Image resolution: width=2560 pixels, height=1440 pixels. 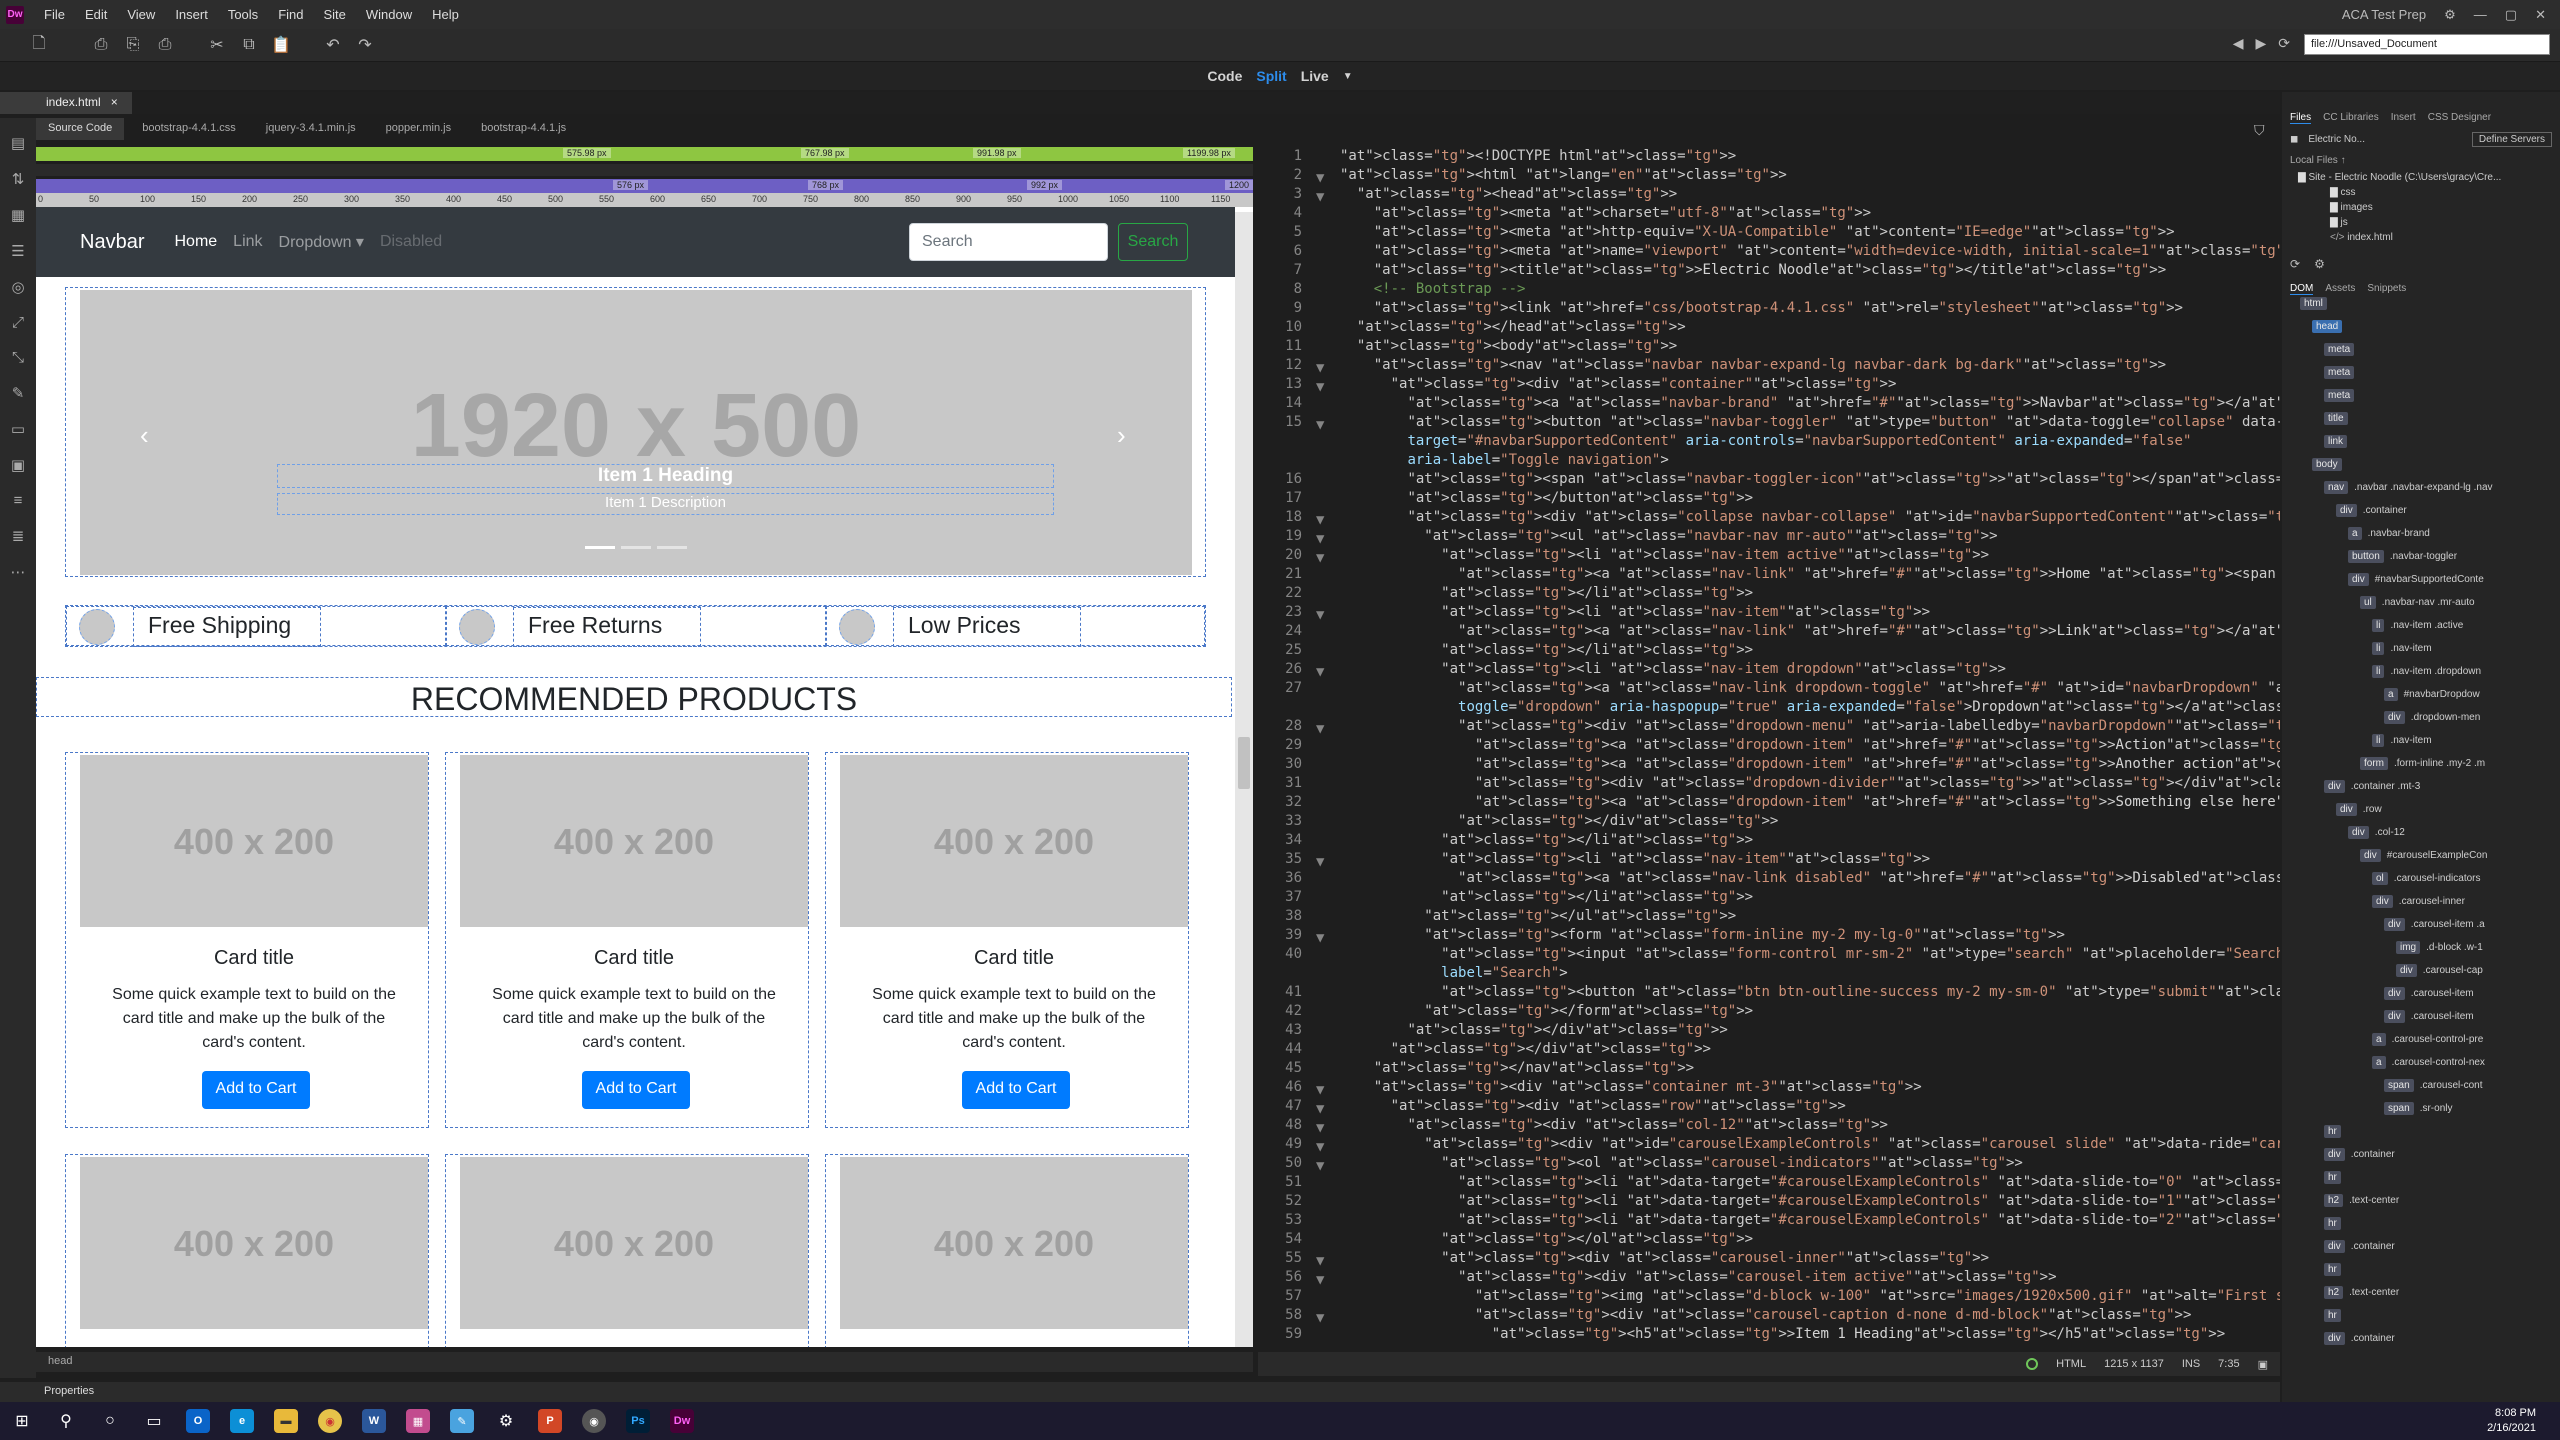 What do you see at coordinates (133, 45) in the screenshot?
I see `save-all-icon: ⎘` at bounding box center [133, 45].